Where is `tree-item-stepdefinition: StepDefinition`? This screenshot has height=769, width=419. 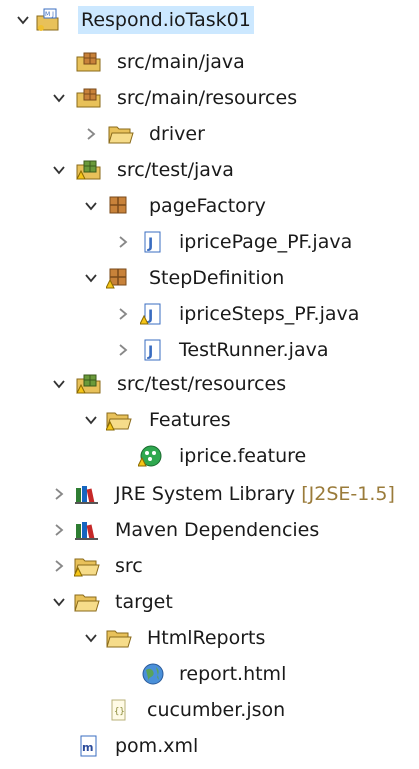 tree-item-stepdefinition: StepDefinition is located at coordinates (209, 278).